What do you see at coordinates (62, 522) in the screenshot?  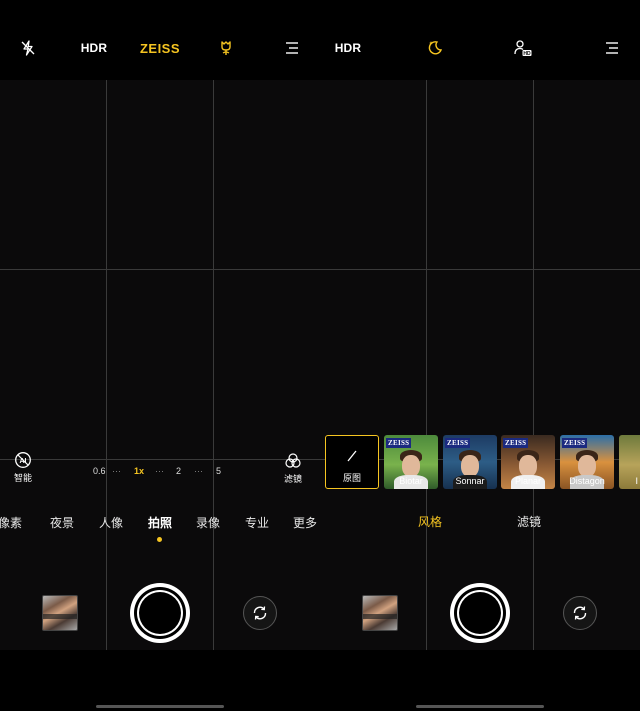 I see `mode-night: 夜景` at bounding box center [62, 522].